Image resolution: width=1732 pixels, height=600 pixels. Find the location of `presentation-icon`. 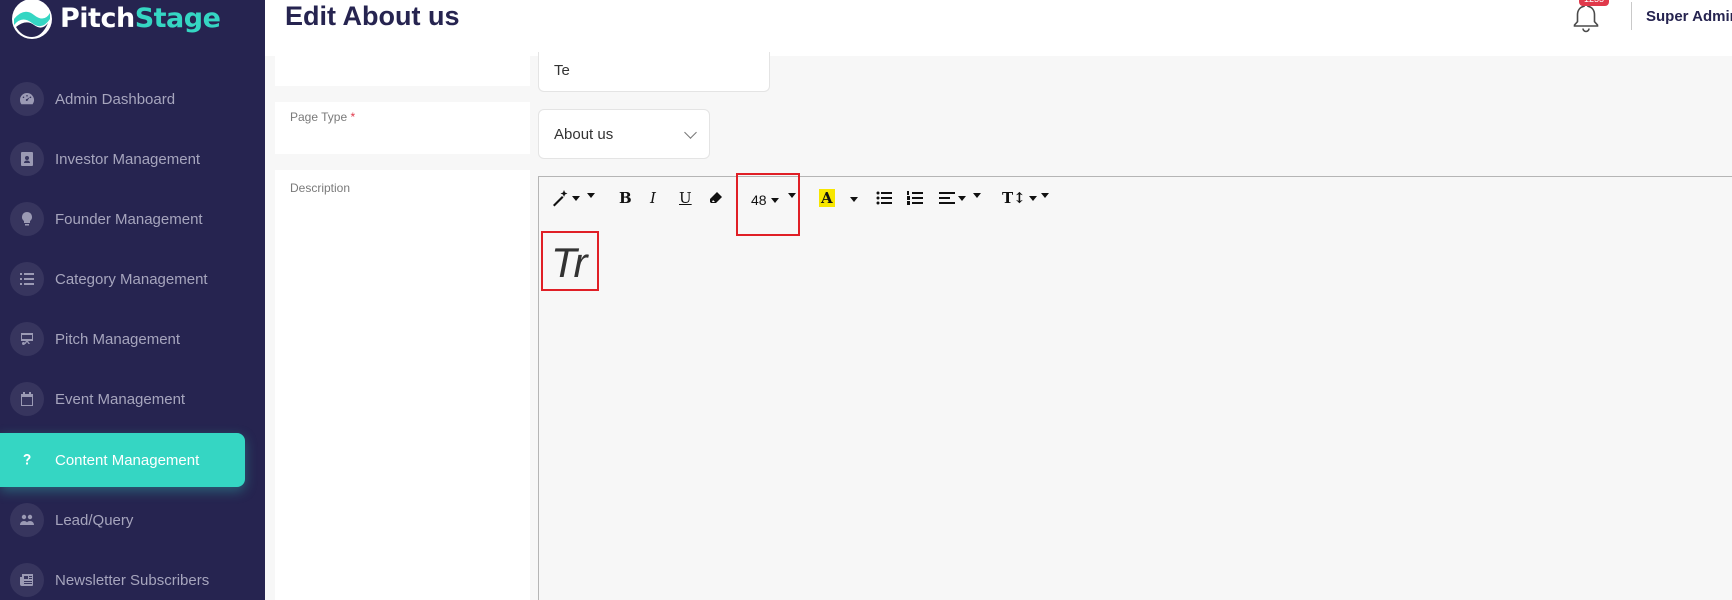

presentation-icon is located at coordinates (27, 339).